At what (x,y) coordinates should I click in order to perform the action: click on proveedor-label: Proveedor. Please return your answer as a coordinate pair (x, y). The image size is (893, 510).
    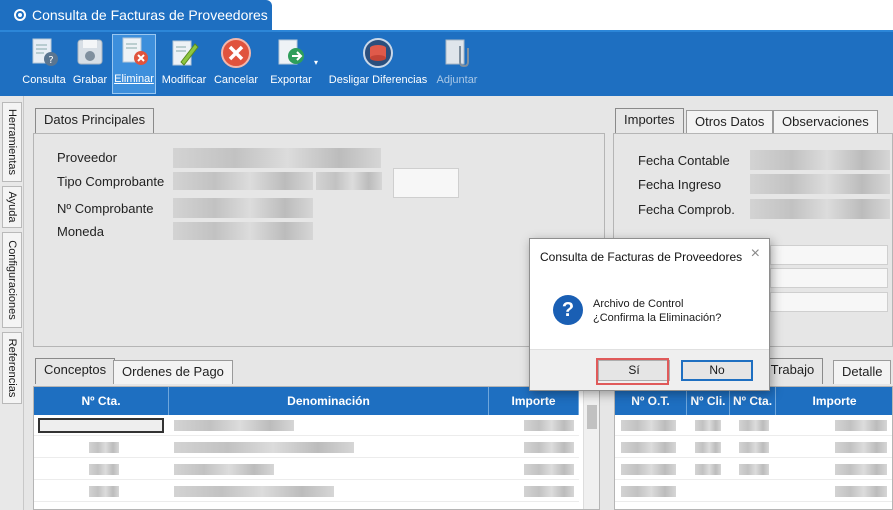
    Looking at the image, I should click on (87, 157).